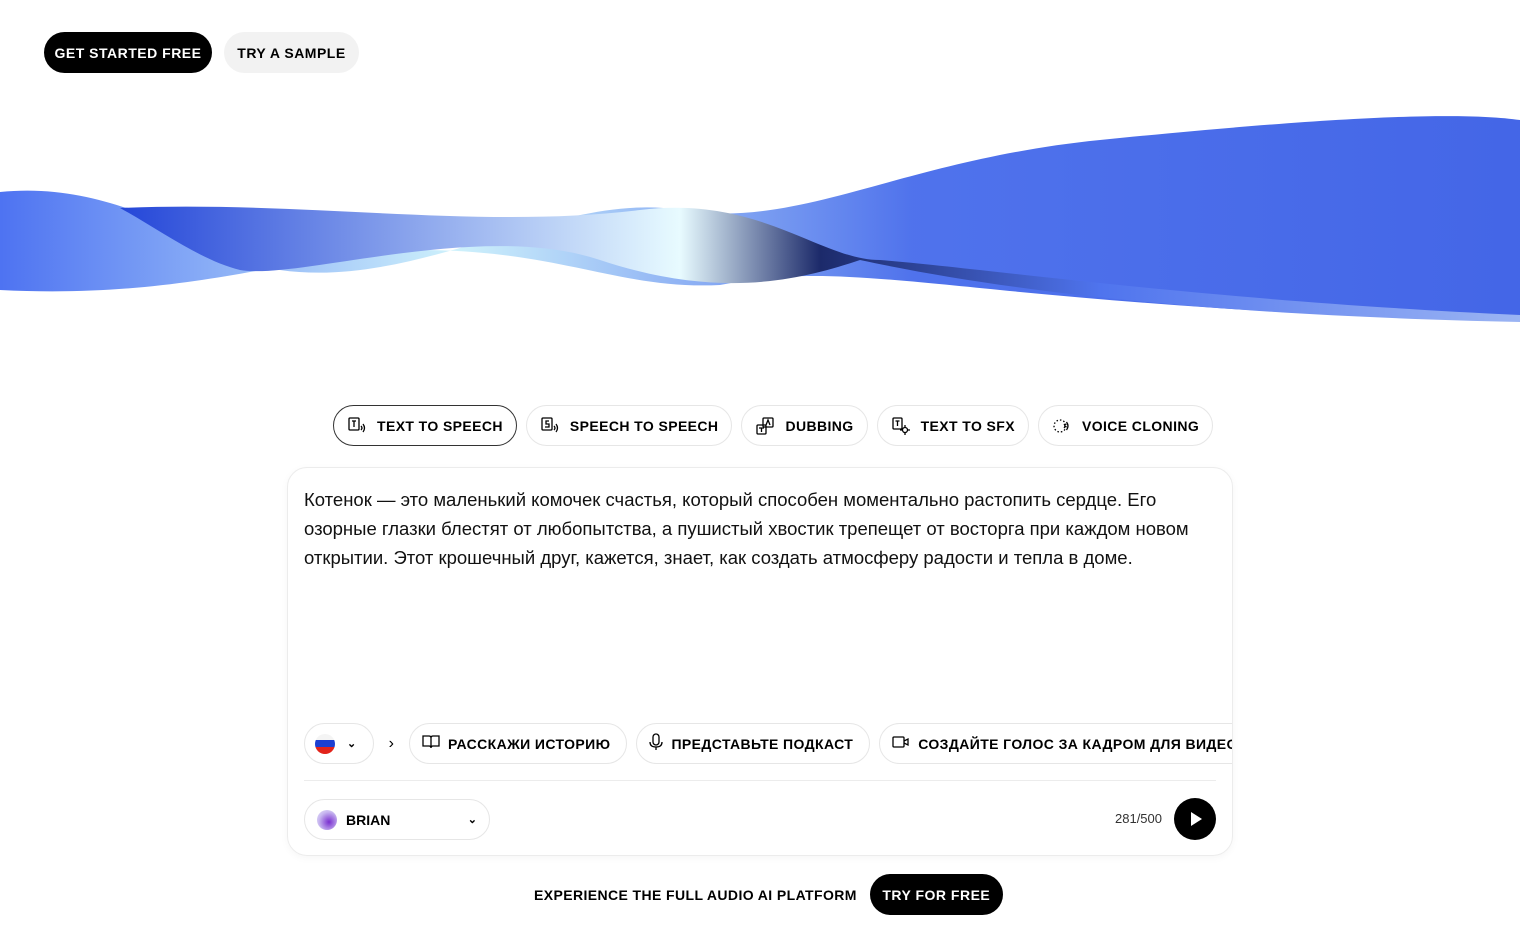 The width and height of the screenshot is (1520, 952). Describe the element at coordinates (819, 425) in the screenshot. I see `tab-label: DUBBING` at that location.